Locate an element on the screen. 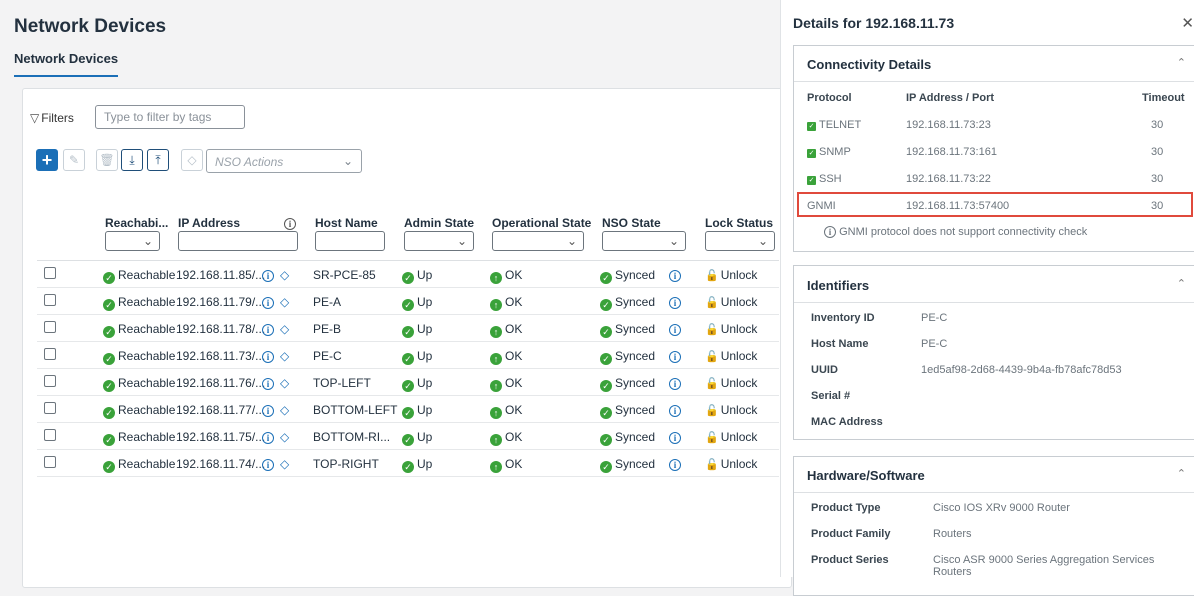 The height and width of the screenshot is (596, 1194). edit-button: ✎ is located at coordinates (74, 160).